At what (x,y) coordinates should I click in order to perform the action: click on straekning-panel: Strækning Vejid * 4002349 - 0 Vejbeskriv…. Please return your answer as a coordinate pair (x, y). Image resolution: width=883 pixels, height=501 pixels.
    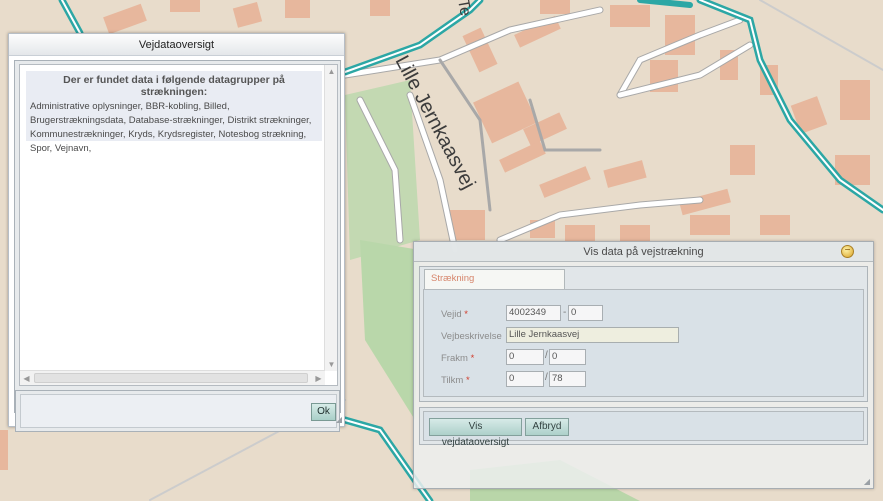
    Looking at the image, I should click on (643, 334).